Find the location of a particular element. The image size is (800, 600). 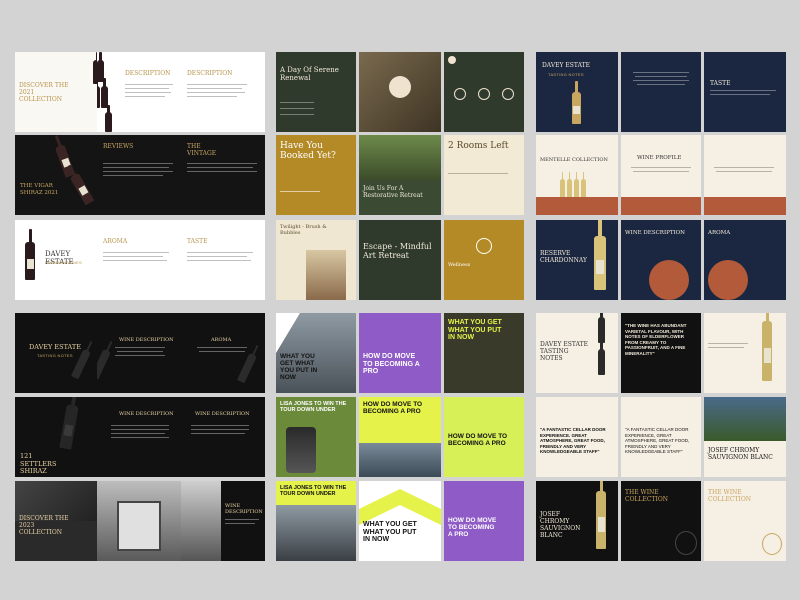

tile-restorative-retreat: Join Us For A Restorative Retreat is located at coordinates (400, 175).